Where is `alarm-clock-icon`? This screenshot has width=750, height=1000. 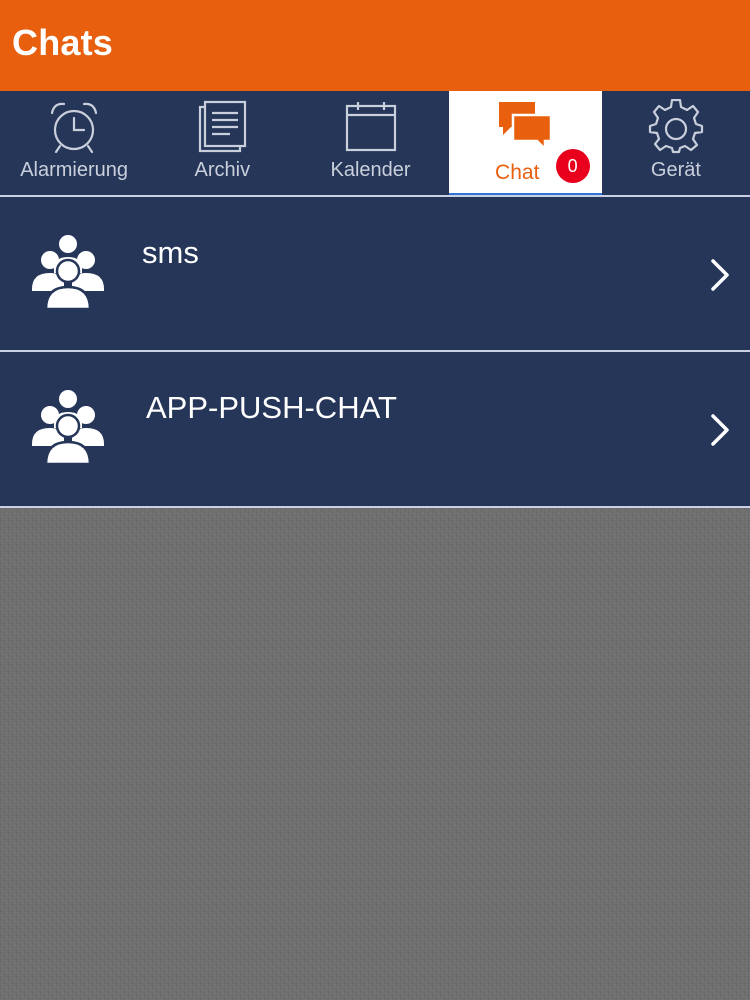
alarm-clock-icon is located at coordinates (74, 128).